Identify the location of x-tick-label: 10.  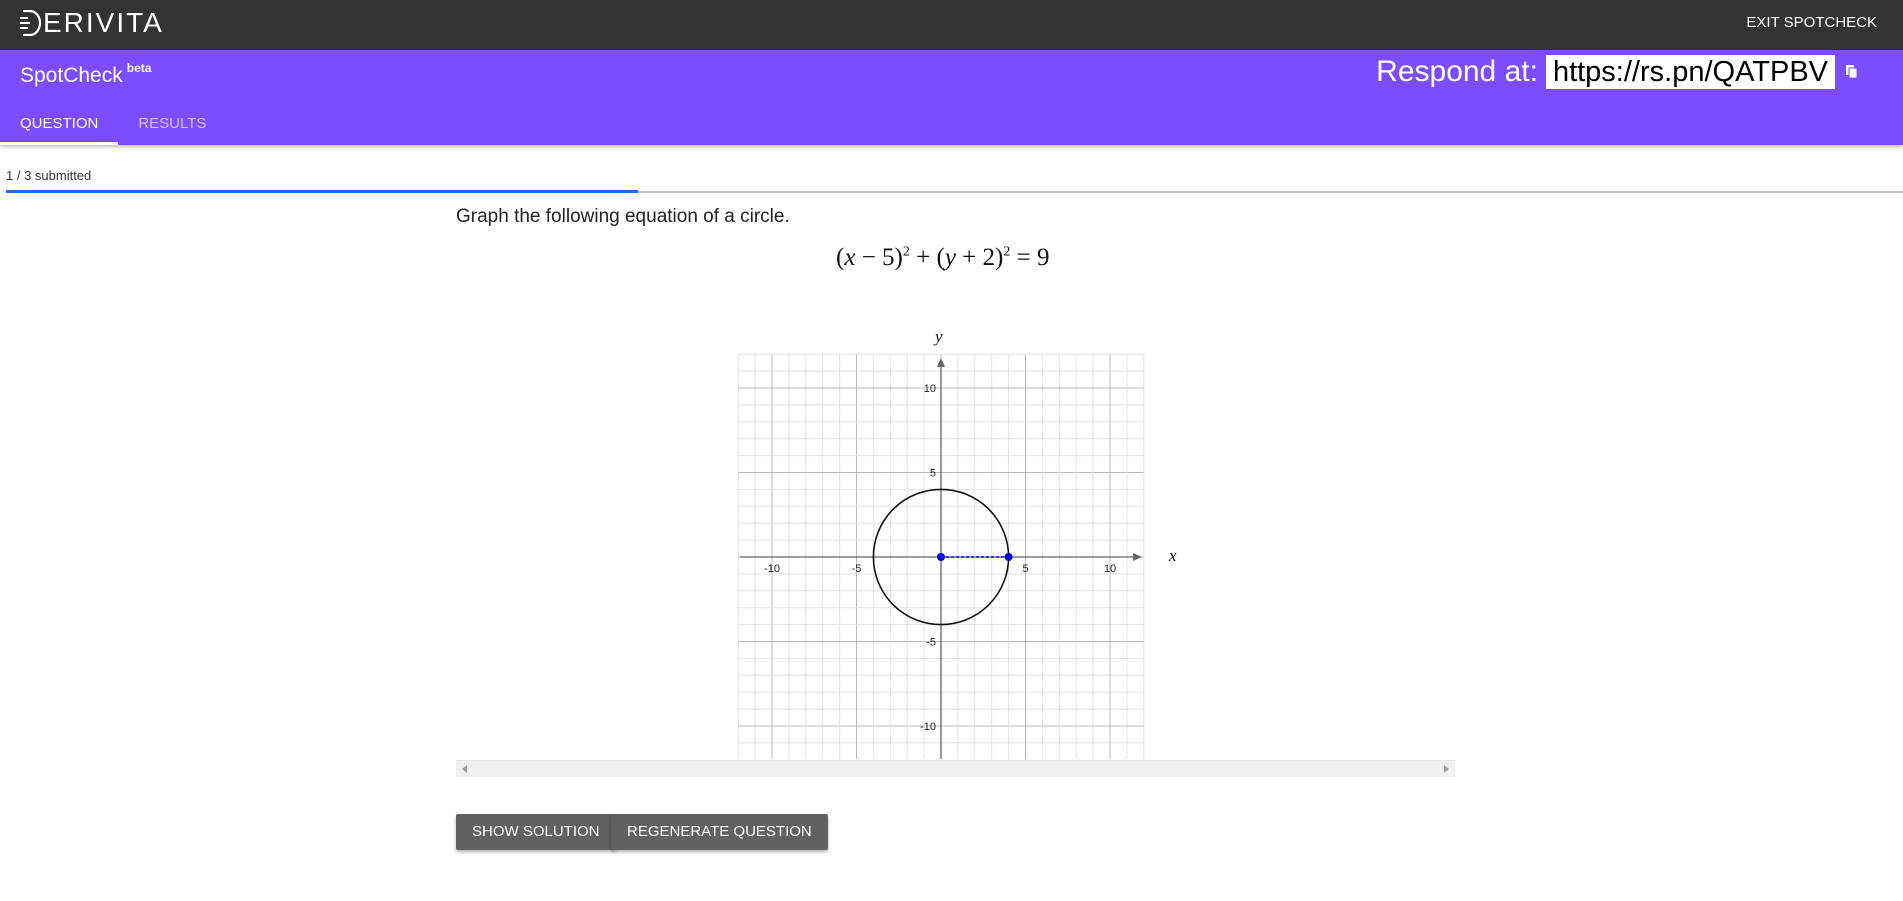
(1110, 569).